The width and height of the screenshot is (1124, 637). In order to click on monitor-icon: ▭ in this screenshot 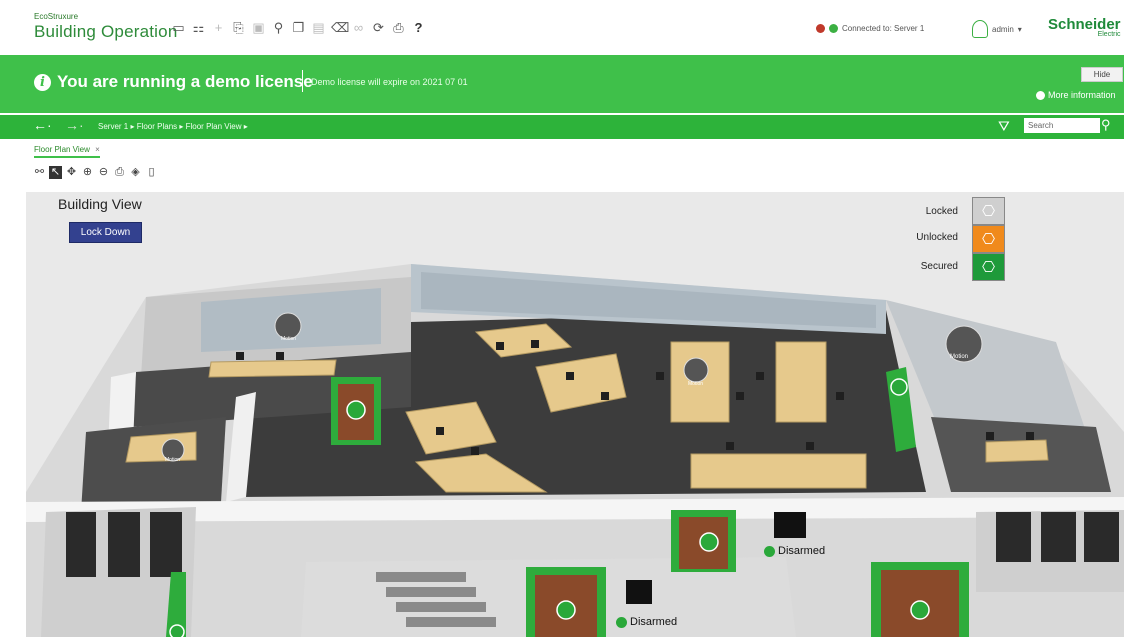, I will do `click(178, 27)`.